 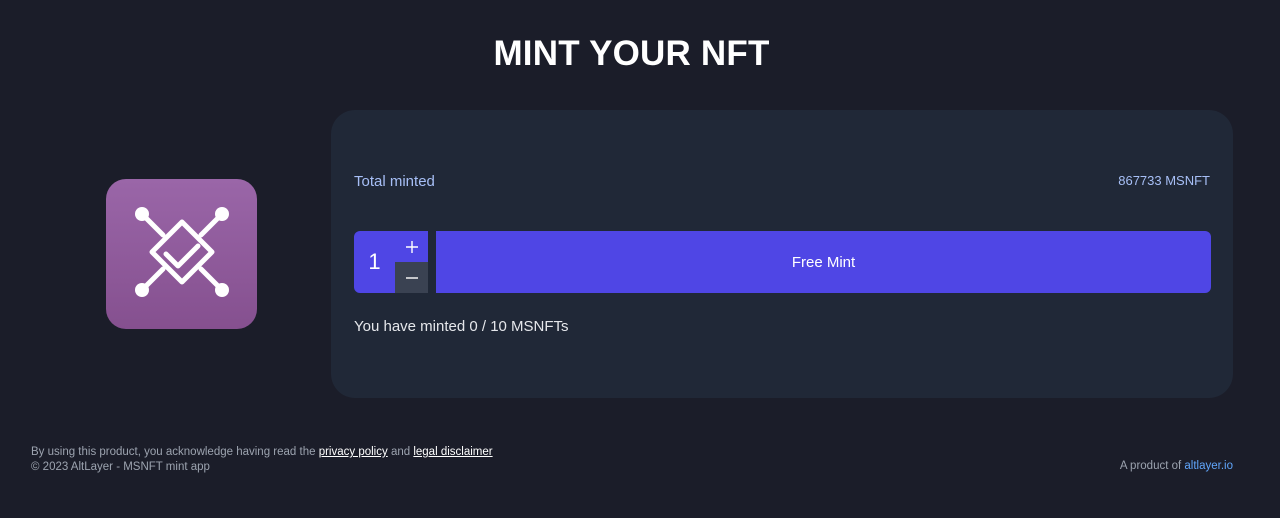 I want to click on increment-button, so click(x=411, y=246).